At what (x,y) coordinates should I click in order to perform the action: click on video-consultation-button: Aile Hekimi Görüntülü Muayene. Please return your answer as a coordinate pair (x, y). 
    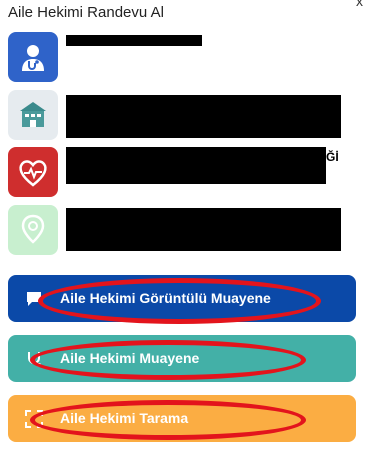
    Looking at the image, I should click on (182, 298).